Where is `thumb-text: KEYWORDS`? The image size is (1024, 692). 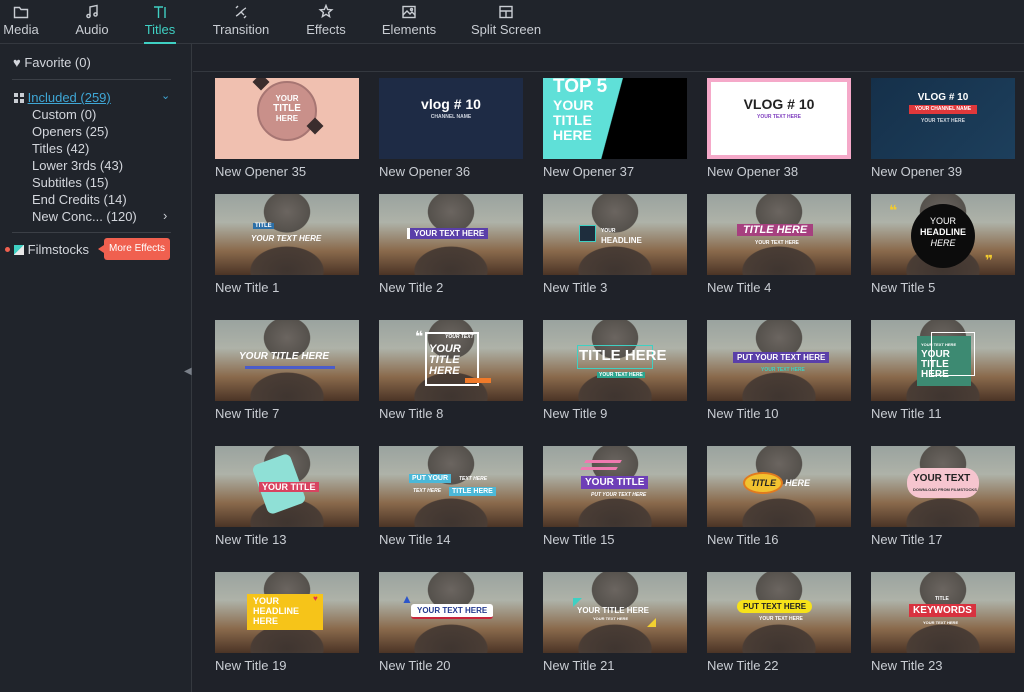
thumb-text: KEYWORDS is located at coordinates (942, 610).